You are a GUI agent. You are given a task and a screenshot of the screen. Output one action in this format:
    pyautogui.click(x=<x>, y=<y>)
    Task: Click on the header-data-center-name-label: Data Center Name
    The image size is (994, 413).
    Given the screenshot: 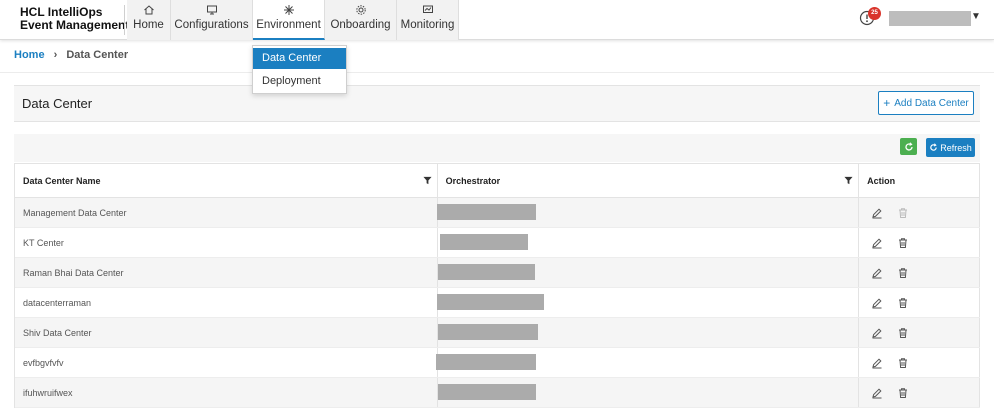 What is the action you would take?
    pyautogui.click(x=62, y=180)
    